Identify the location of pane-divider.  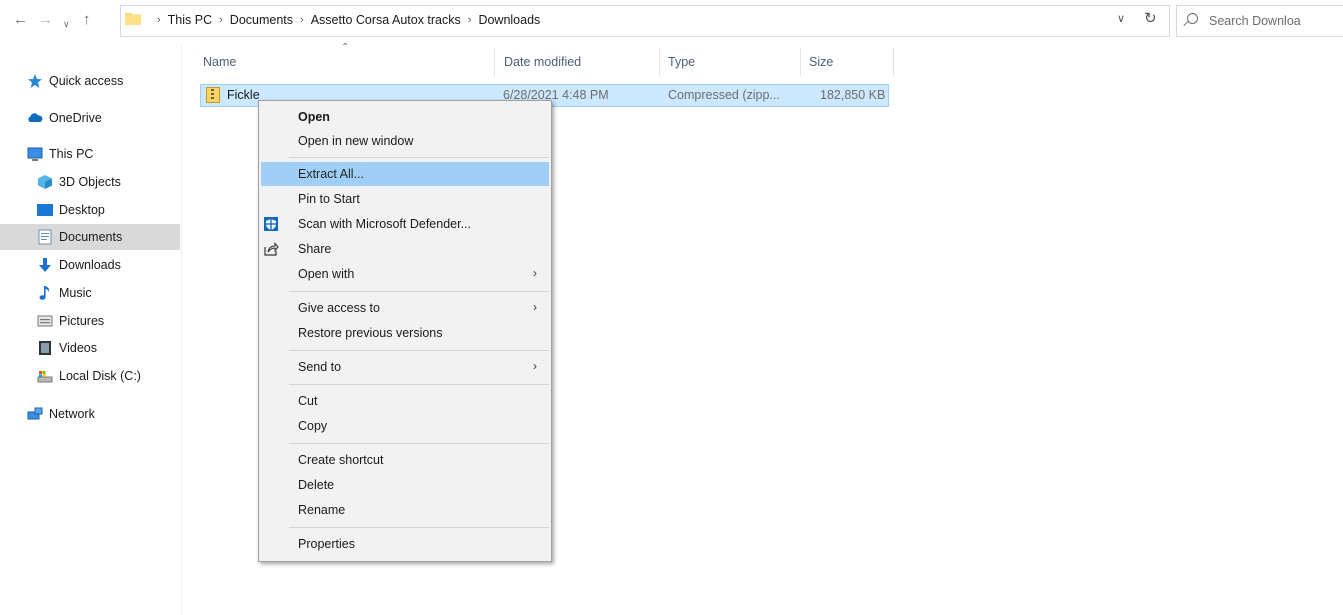
(181, 330).